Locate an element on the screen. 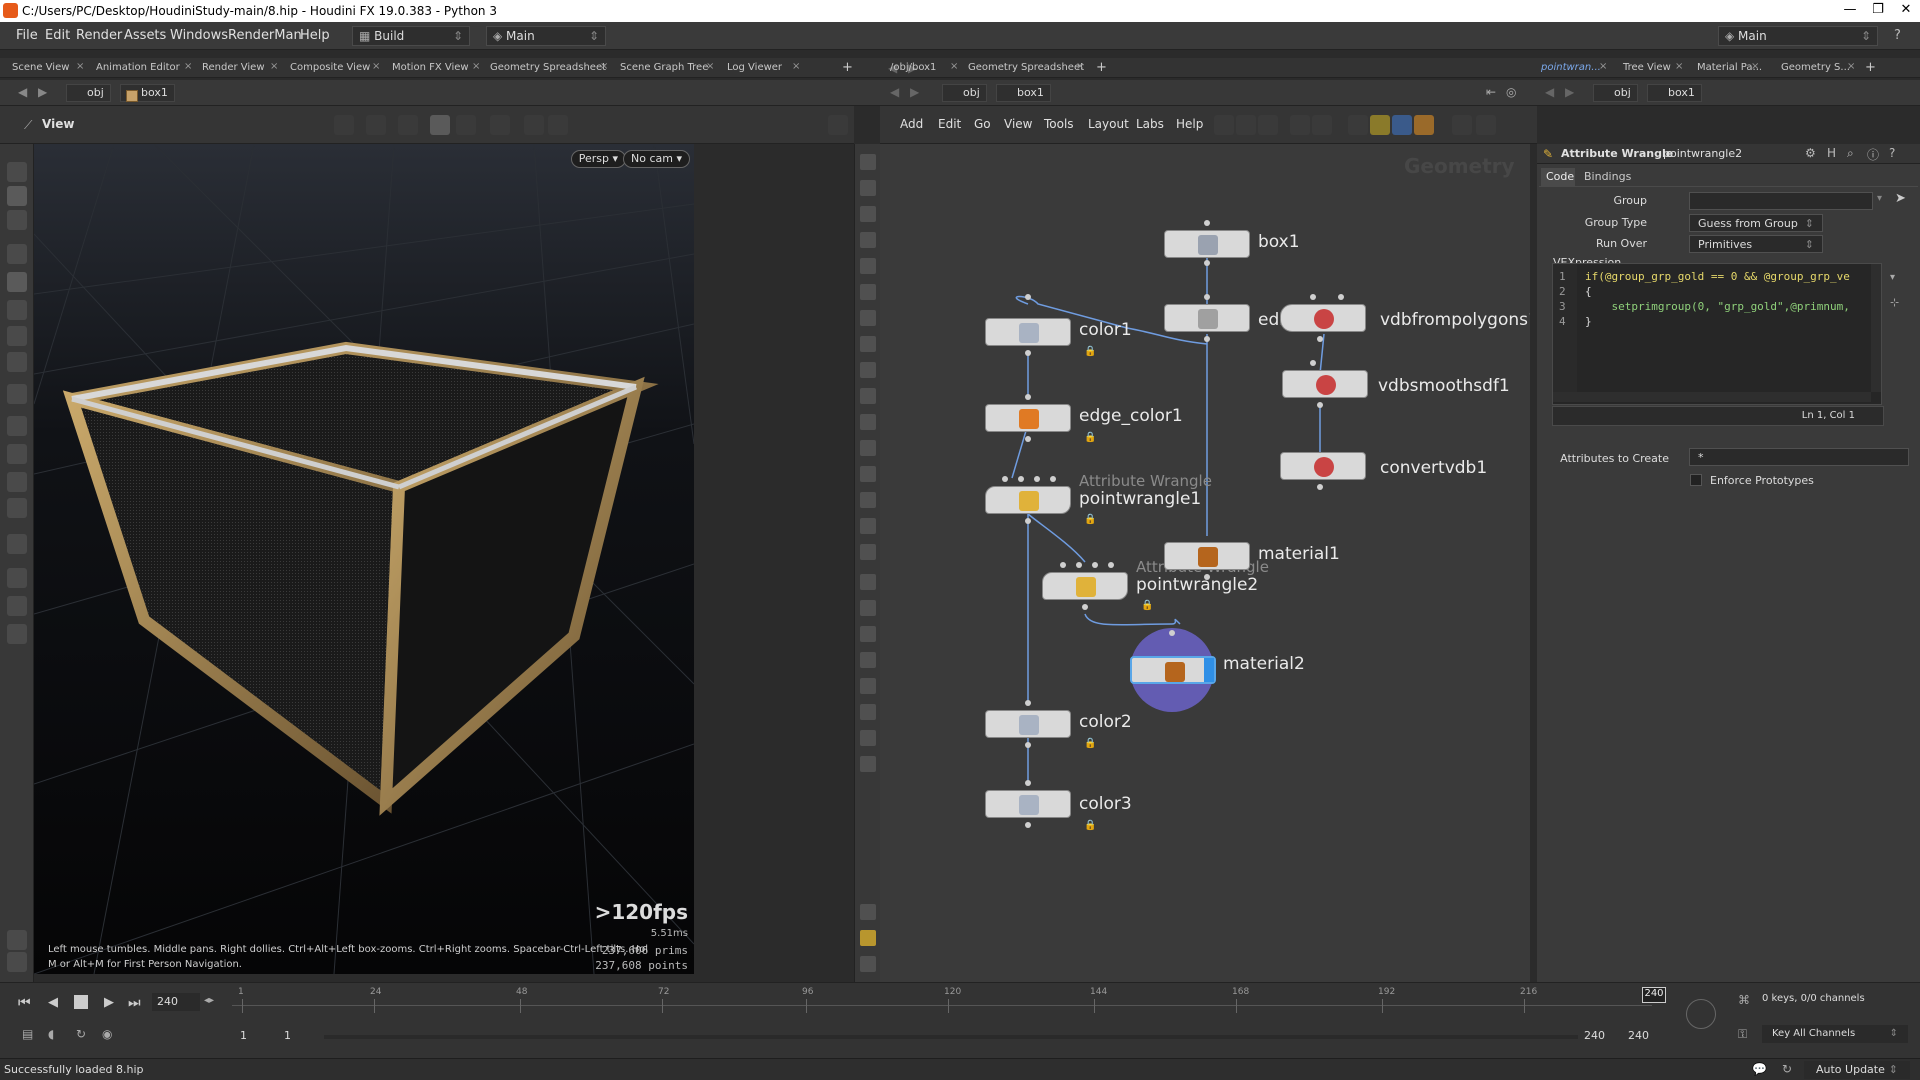  safe-area-icon is located at coordinates (868, 686).